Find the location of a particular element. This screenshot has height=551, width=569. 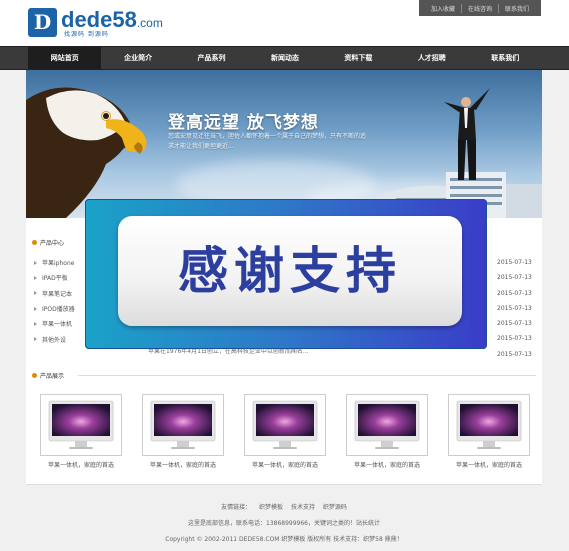

nav-item-about: 企业简介 is located at coordinates (137, 58).